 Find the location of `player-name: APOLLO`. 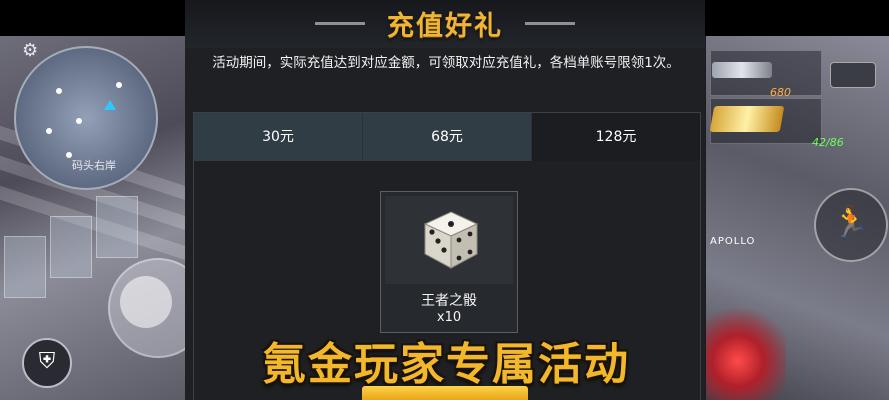

player-name: APOLLO is located at coordinates (733, 241).